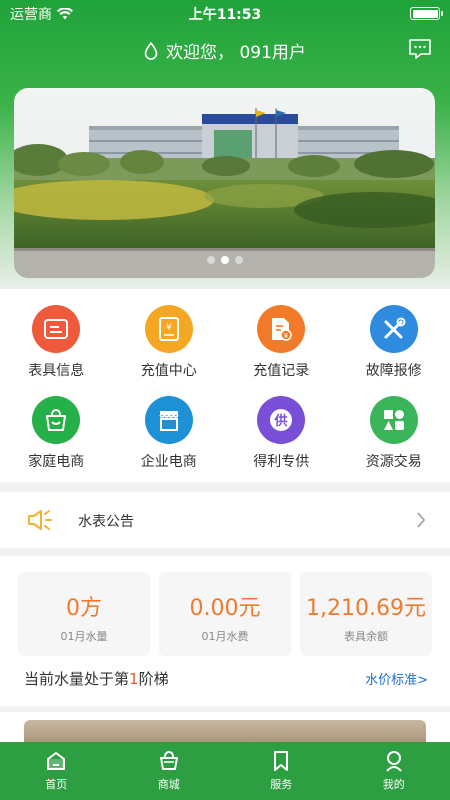 This screenshot has height=800, width=450. What do you see at coordinates (225, 636) in the screenshot?
I see `stat-label: 01月水费` at bounding box center [225, 636].